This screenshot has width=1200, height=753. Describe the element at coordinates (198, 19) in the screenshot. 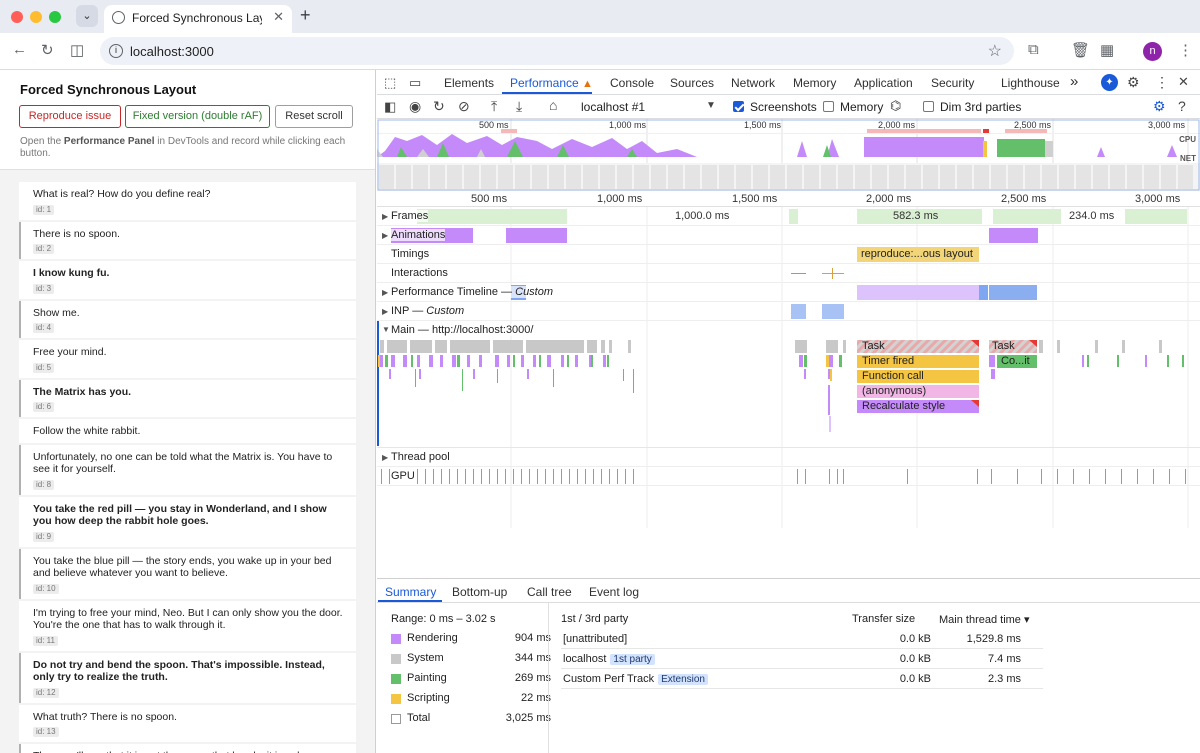

I see `browser-tab: Forced Synchronous Layout D ✕` at that location.